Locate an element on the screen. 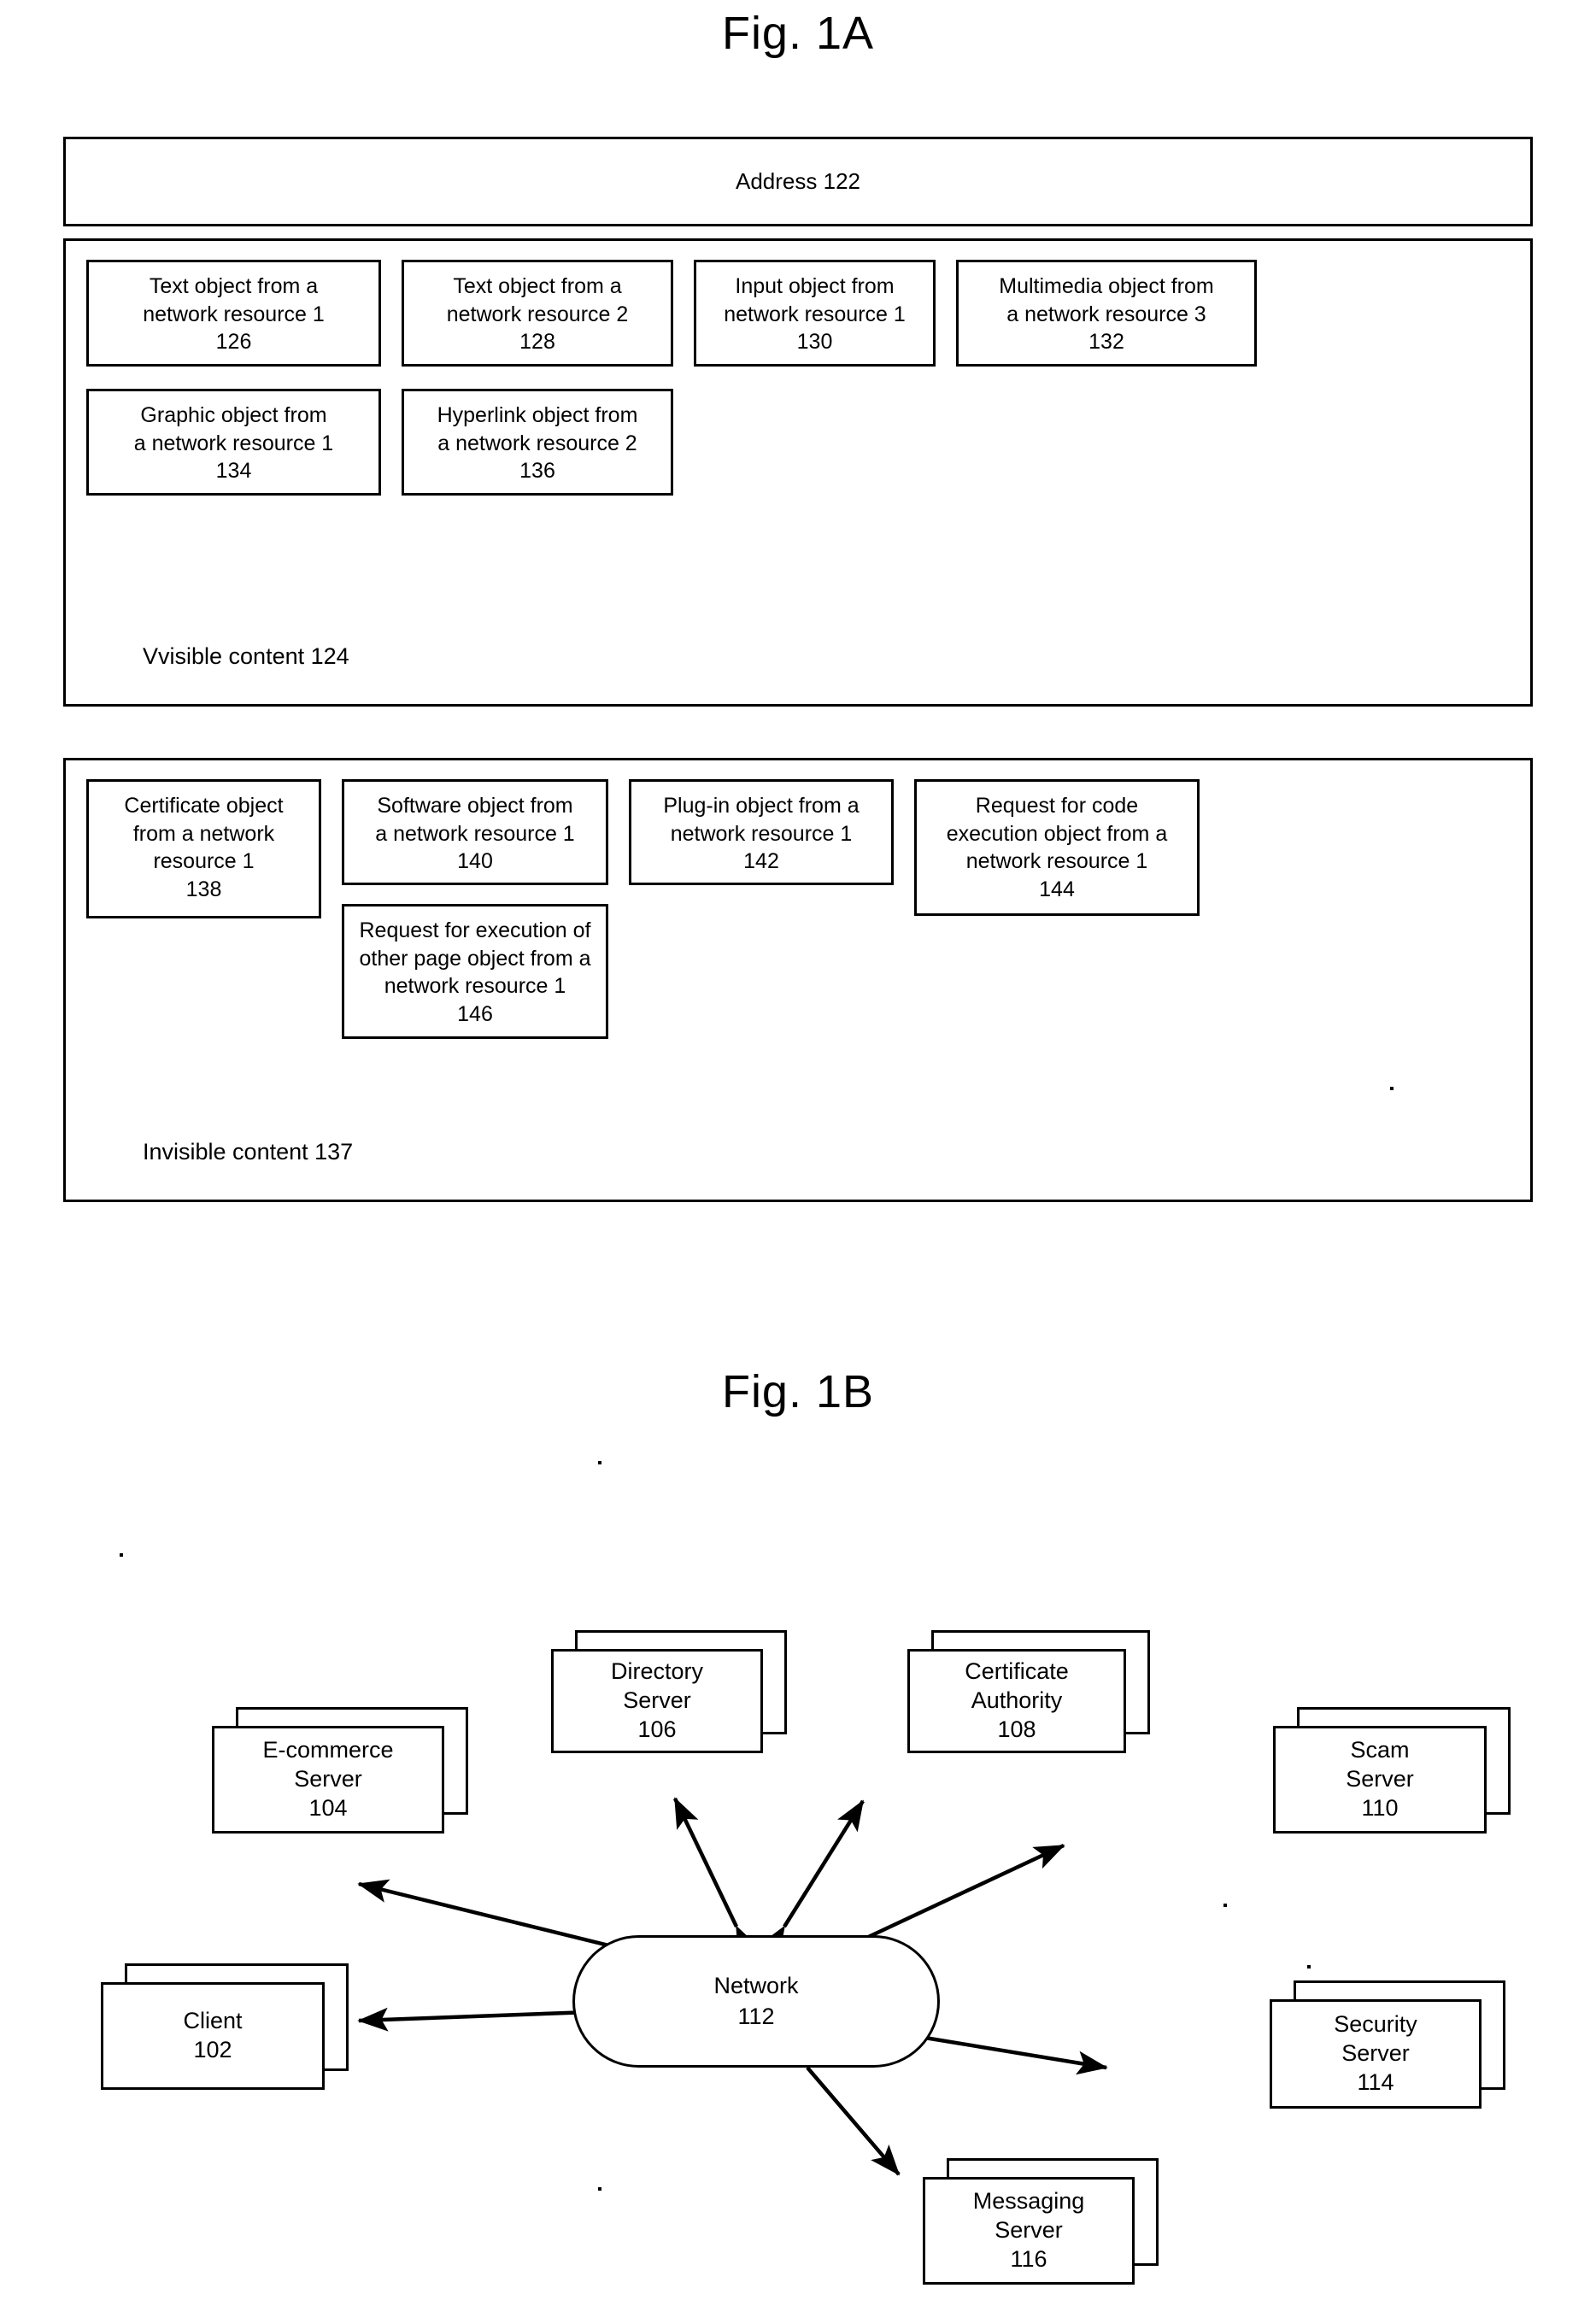 This screenshot has height=2300, width=1596. object-line-2: from a network is located at coordinates (203, 833).